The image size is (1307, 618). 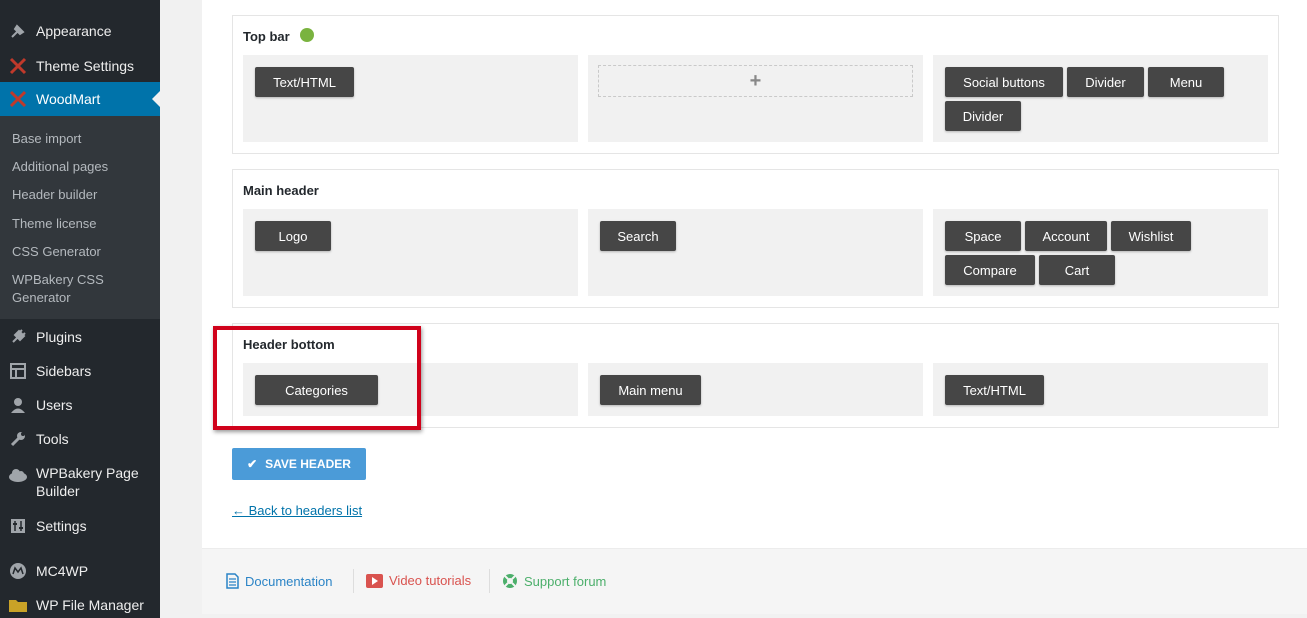 What do you see at coordinates (82, 167) in the screenshot?
I see `submenu-item-additional-pages: Additional pages` at bounding box center [82, 167].